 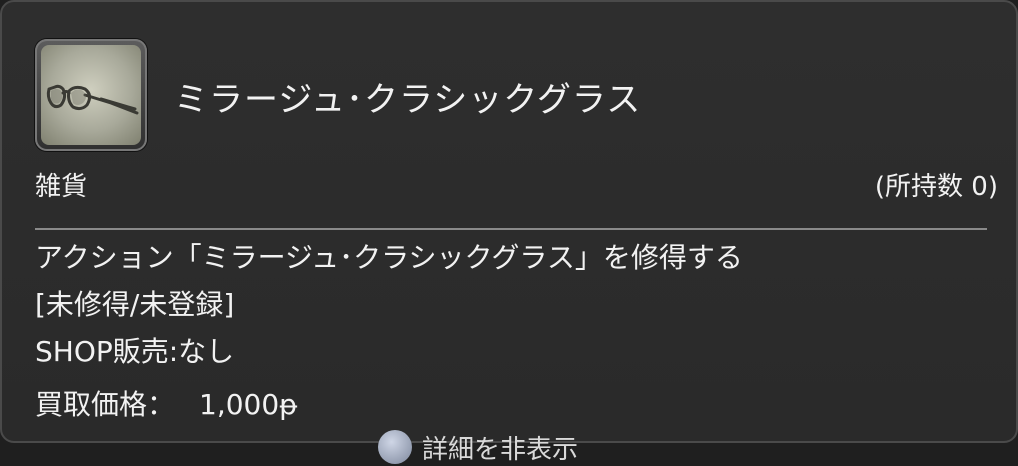 I want to click on shop-sale-info: SHOP販売:なし, so click(x=135, y=351).